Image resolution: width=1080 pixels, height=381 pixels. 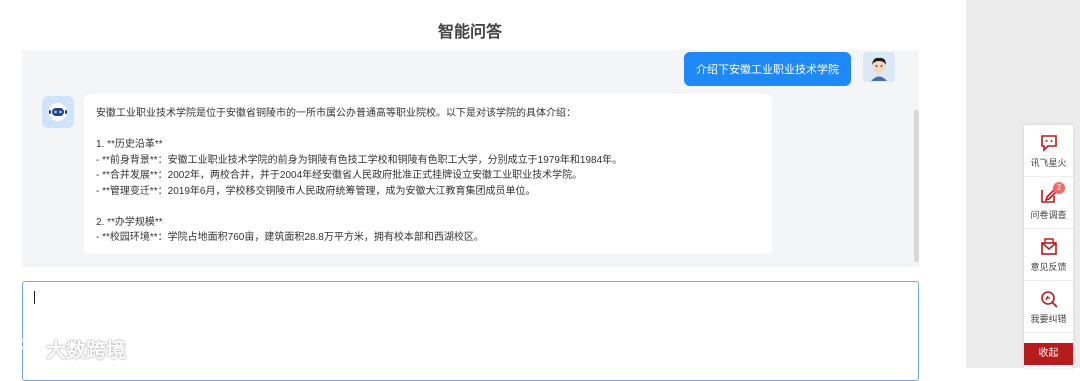 What do you see at coordinates (24, 347) in the screenshot?
I see `watermark-logo-icon` at bounding box center [24, 347].